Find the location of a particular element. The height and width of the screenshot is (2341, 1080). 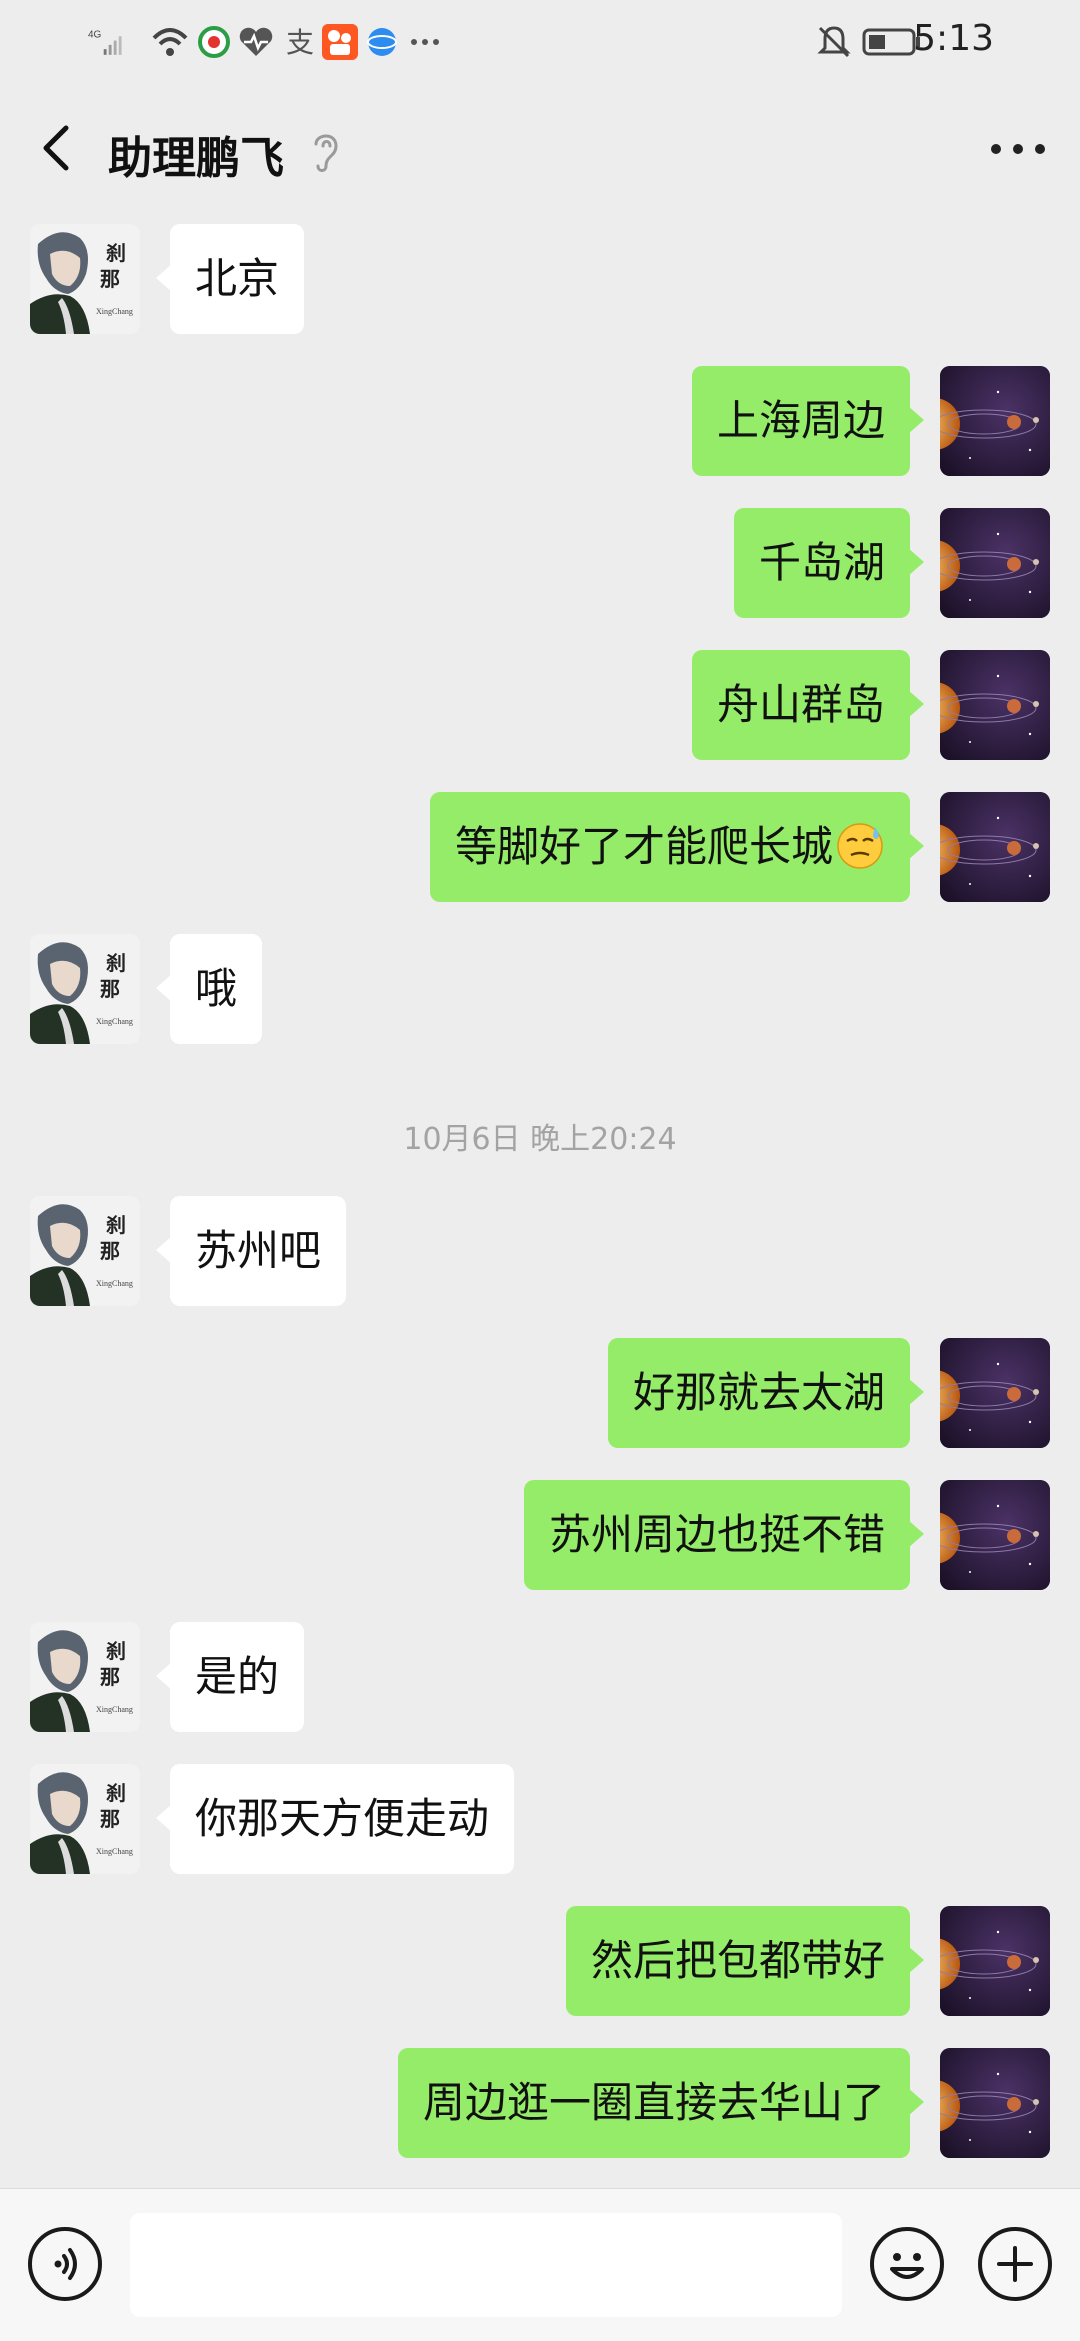

sent-message: 上海周边 is located at coordinates (540, 421).